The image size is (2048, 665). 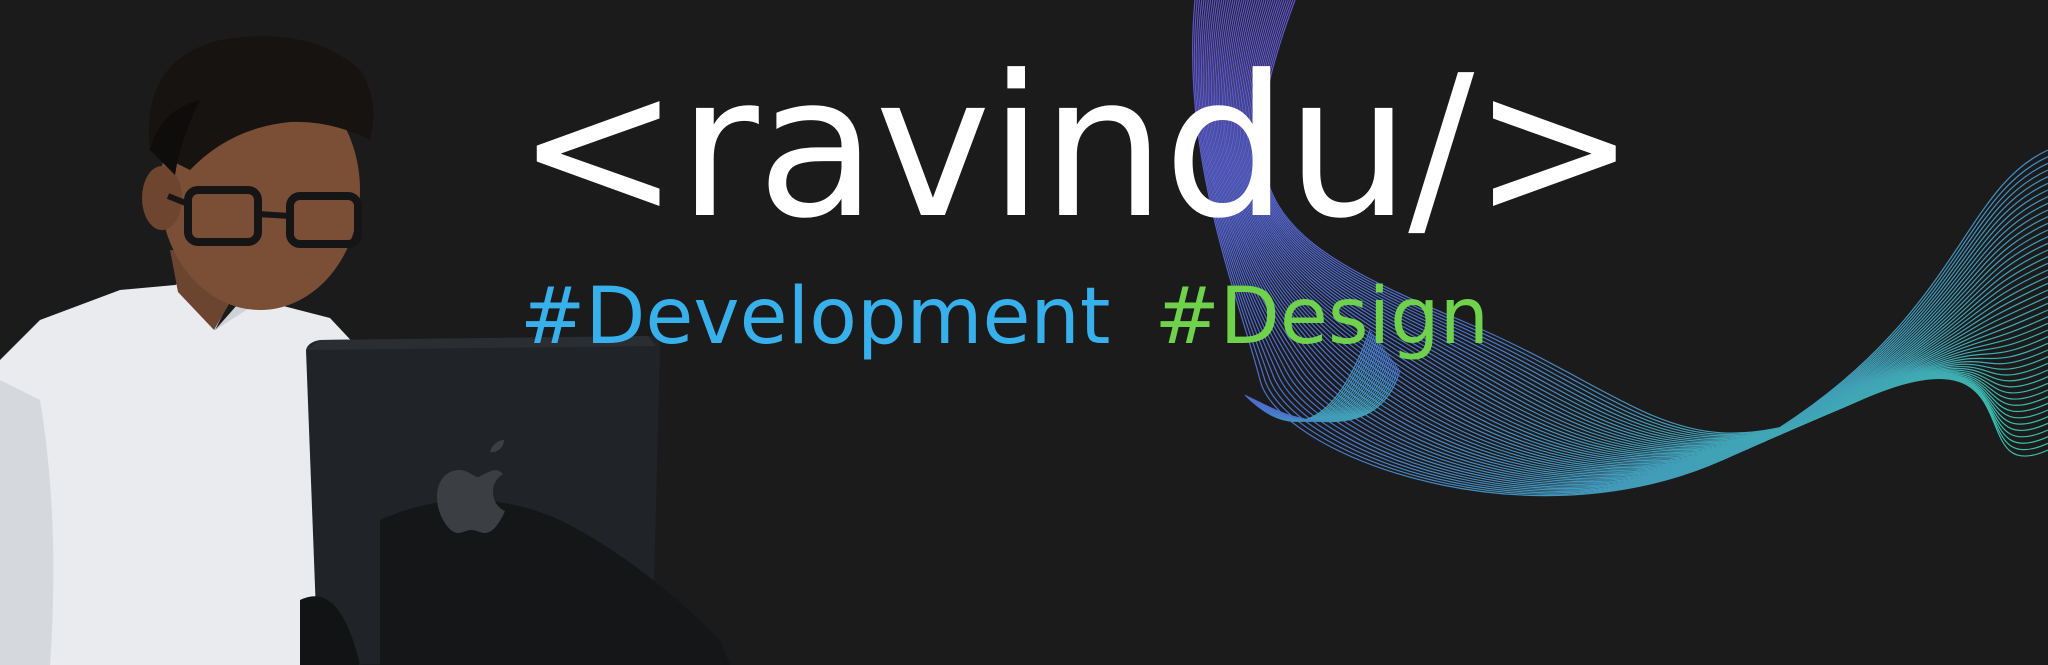 What do you see at coordinates (815, 317) in the screenshot?
I see `tag-development: #Development` at bounding box center [815, 317].